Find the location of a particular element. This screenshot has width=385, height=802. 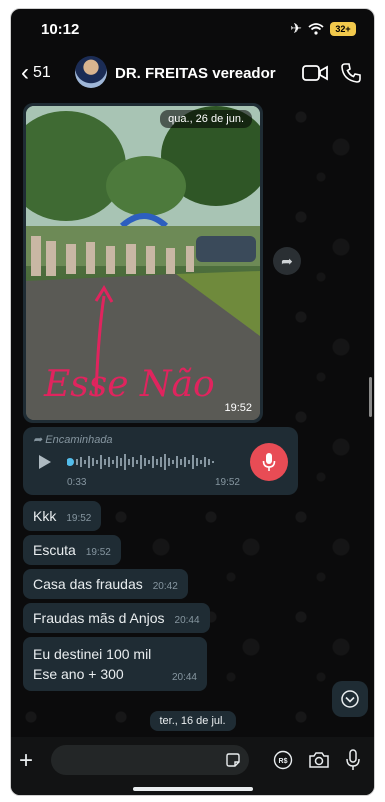

forwarded-label: ➦ Encaminhada is located at coordinates (73, 440).